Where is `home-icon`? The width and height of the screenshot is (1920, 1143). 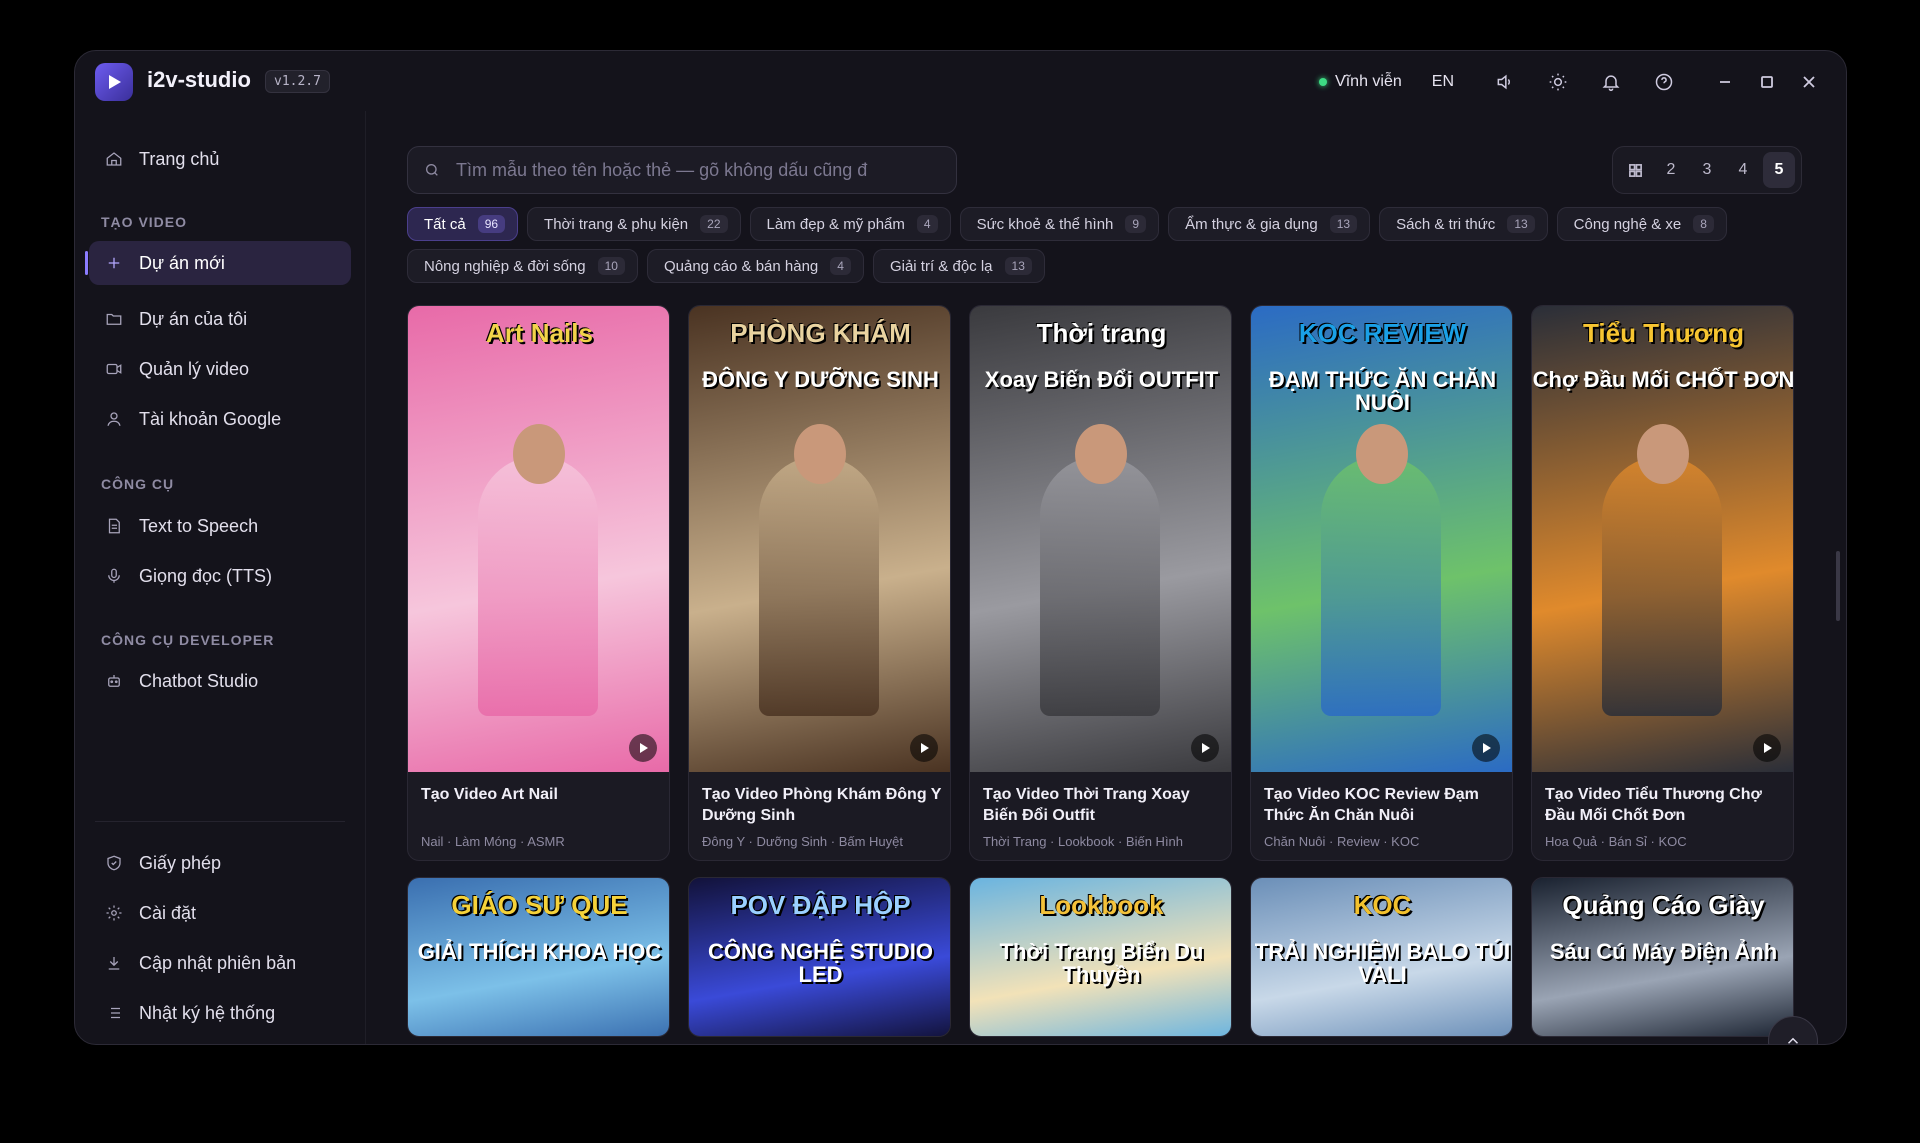 home-icon is located at coordinates (114, 159).